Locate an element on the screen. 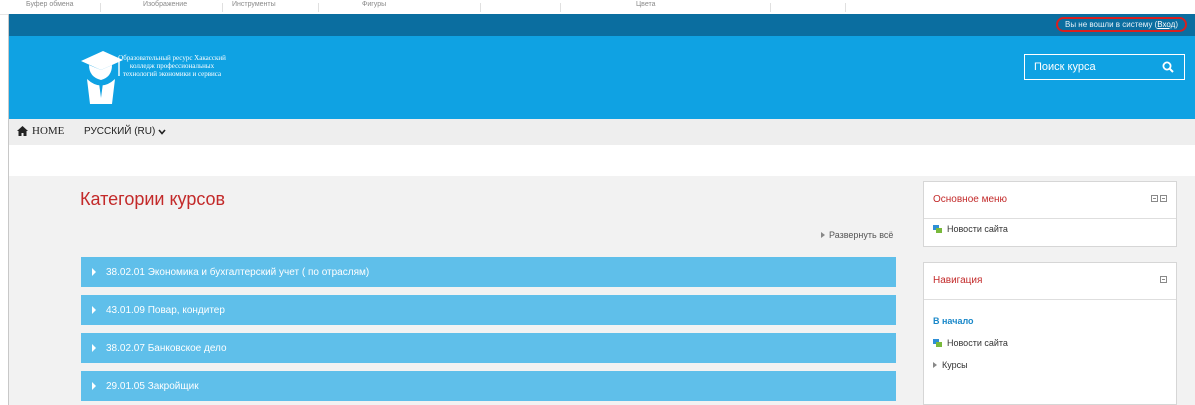 This screenshot has height=405, width=1195. category-label: 38.02.07 Банковское дело is located at coordinates (166, 348).